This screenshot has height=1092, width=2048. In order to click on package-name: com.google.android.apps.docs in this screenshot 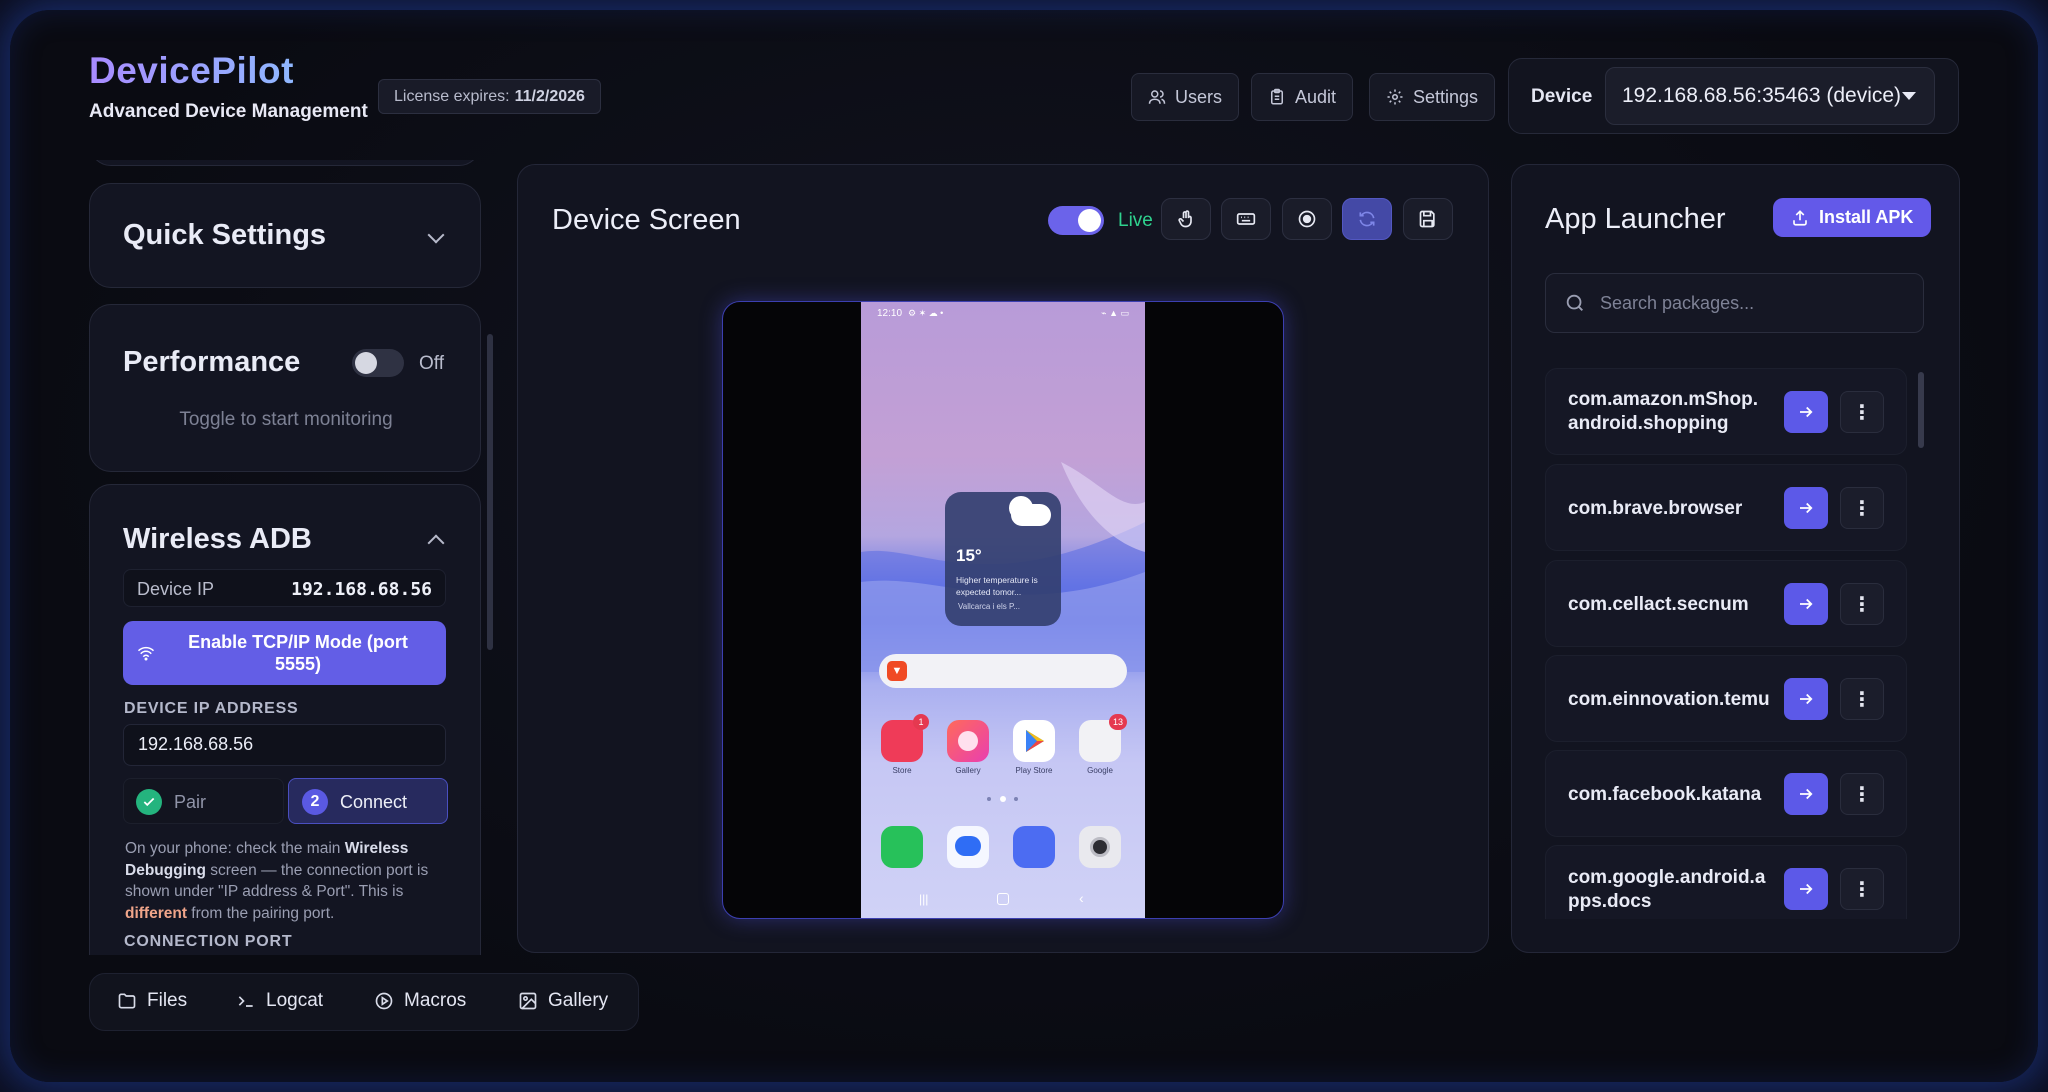, I will do `click(1667, 889)`.